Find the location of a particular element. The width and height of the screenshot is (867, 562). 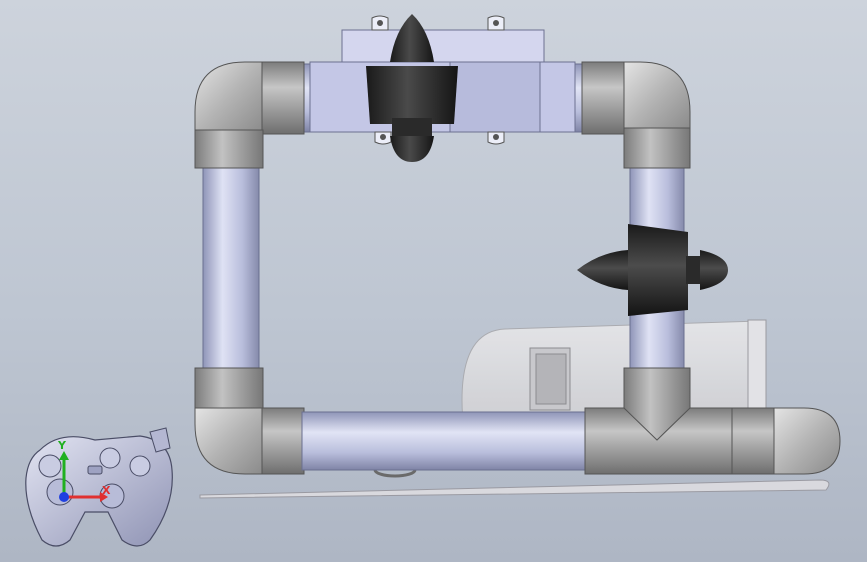

bottom-pipe is located at coordinates (444, 441).